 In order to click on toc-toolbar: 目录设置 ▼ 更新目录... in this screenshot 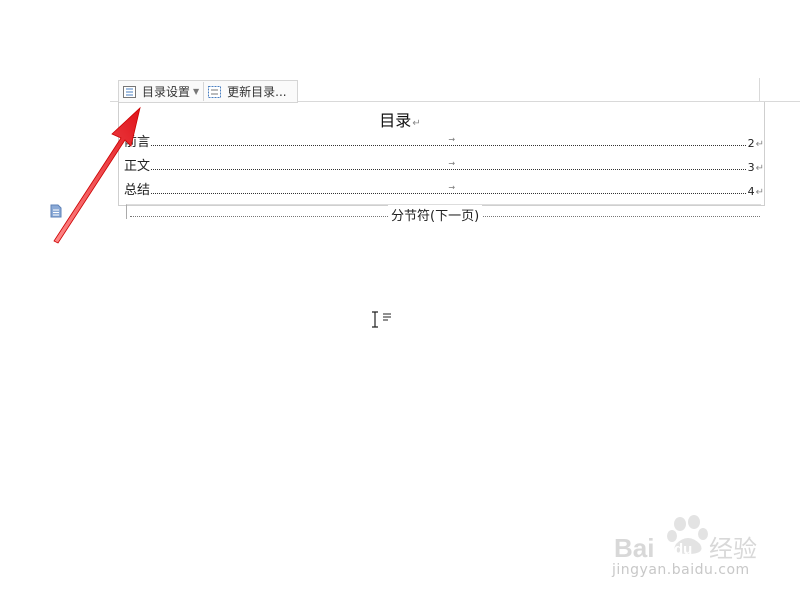, I will do `click(208, 91)`.